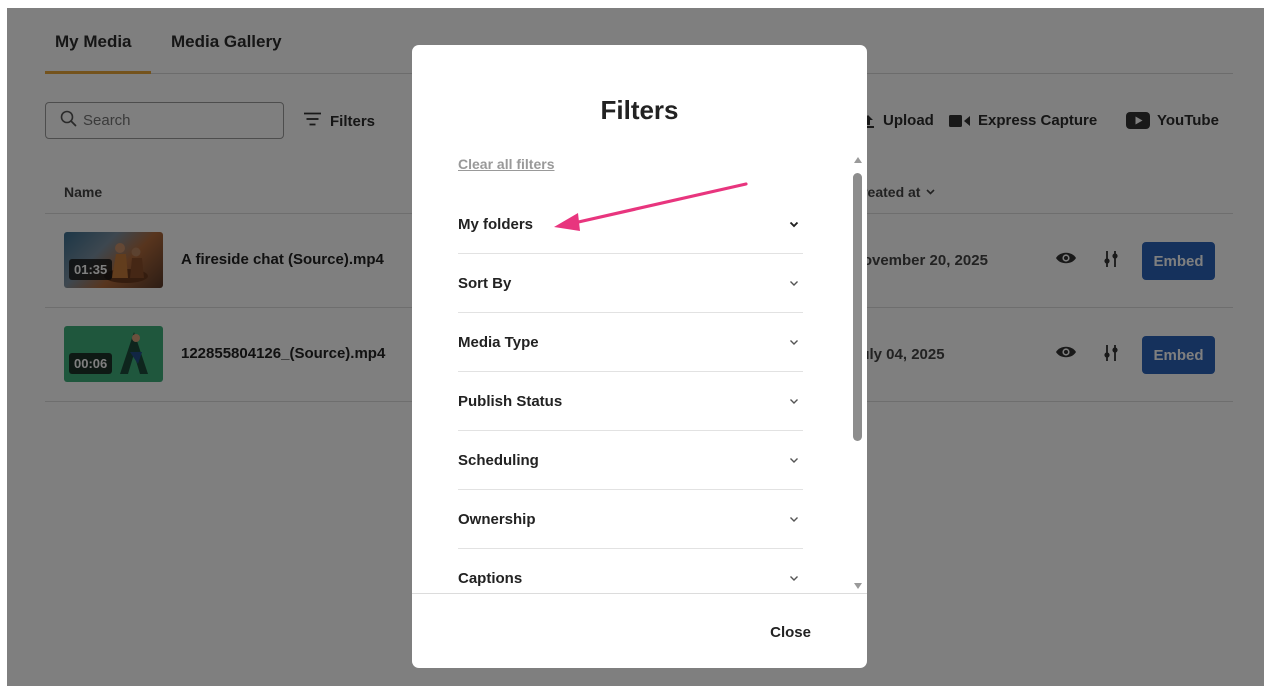 The height and width of the screenshot is (686, 1271). Describe the element at coordinates (858, 160) in the screenshot. I see `scroll-up-arrow-icon` at that location.